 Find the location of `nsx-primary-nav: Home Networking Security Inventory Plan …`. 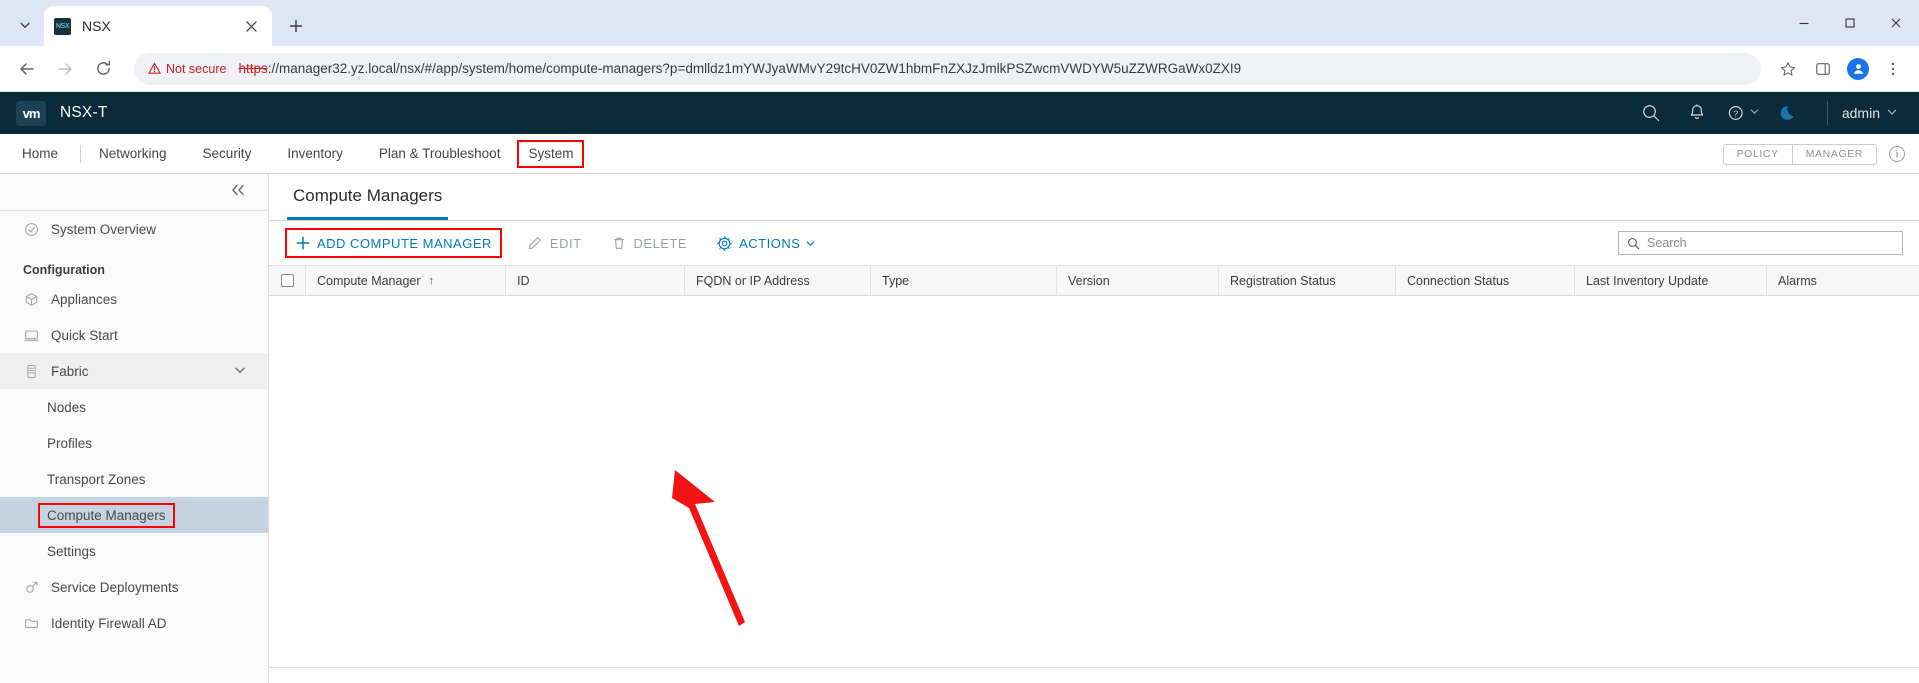

nsx-primary-nav: Home Networking Security Inventory Plan … is located at coordinates (959, 154).